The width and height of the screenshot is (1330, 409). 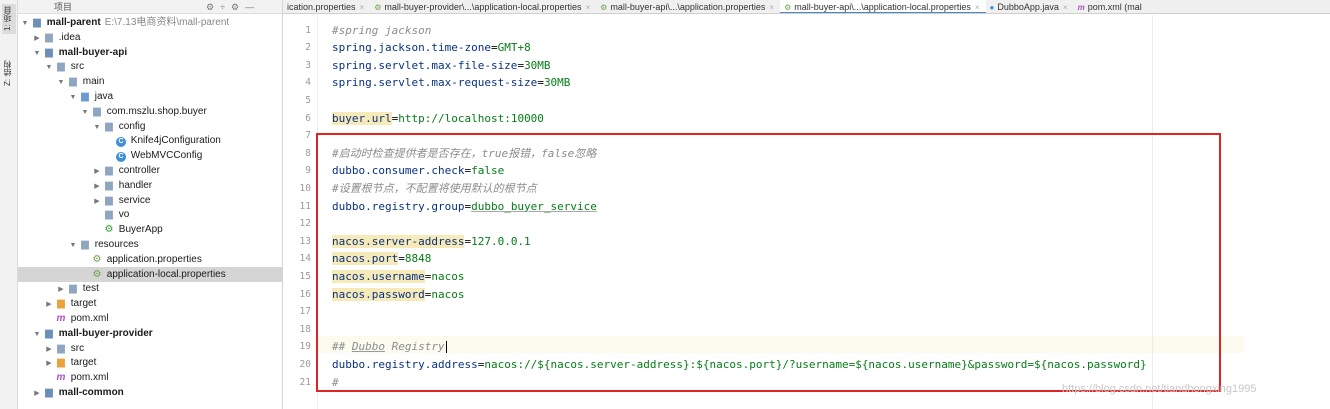 What do you see at coordinates (115, 244) in the screenshot?
I see `tree-item-label: resources` at bounding box center [115, 244].